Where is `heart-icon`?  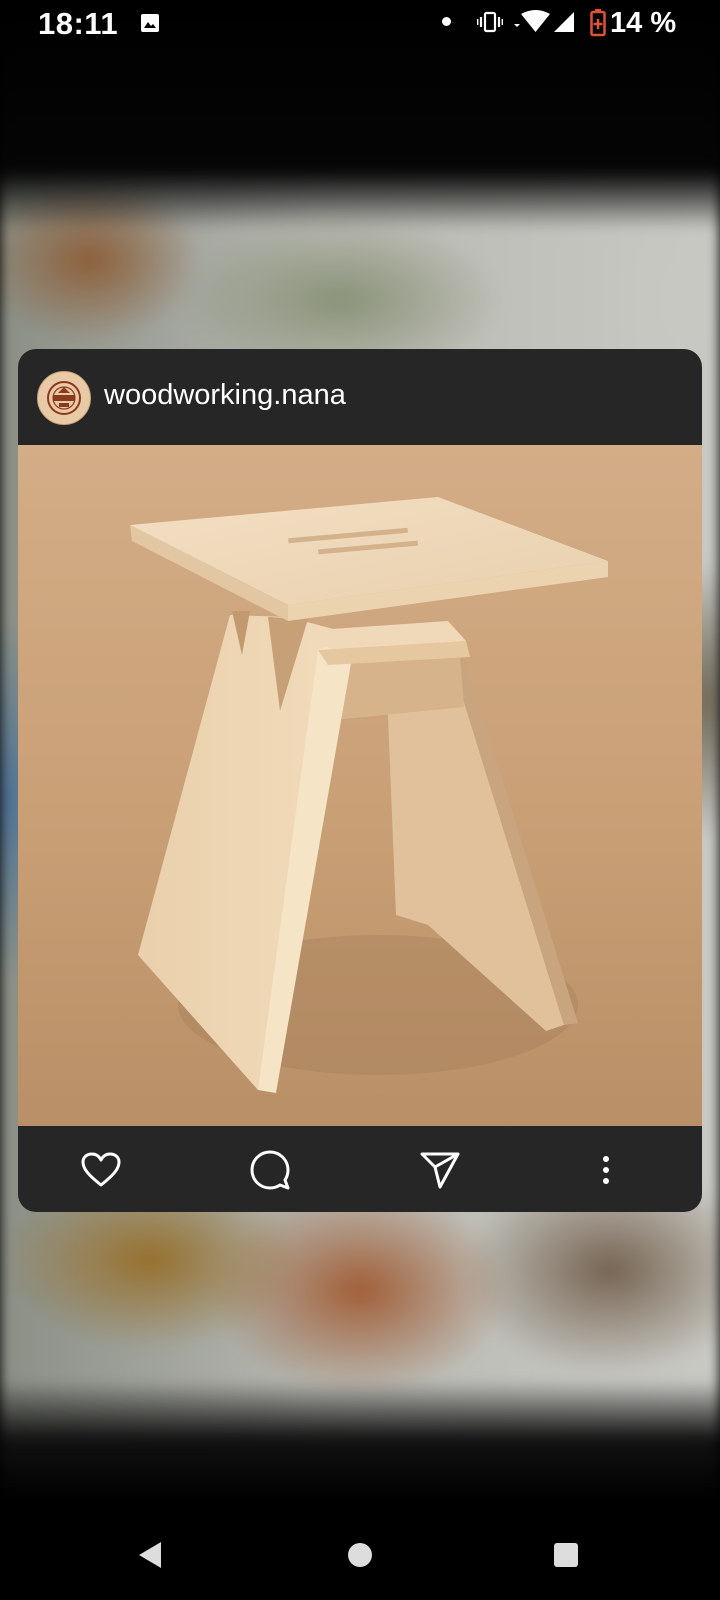
heart-icon is located at coordinates (101, 1169).